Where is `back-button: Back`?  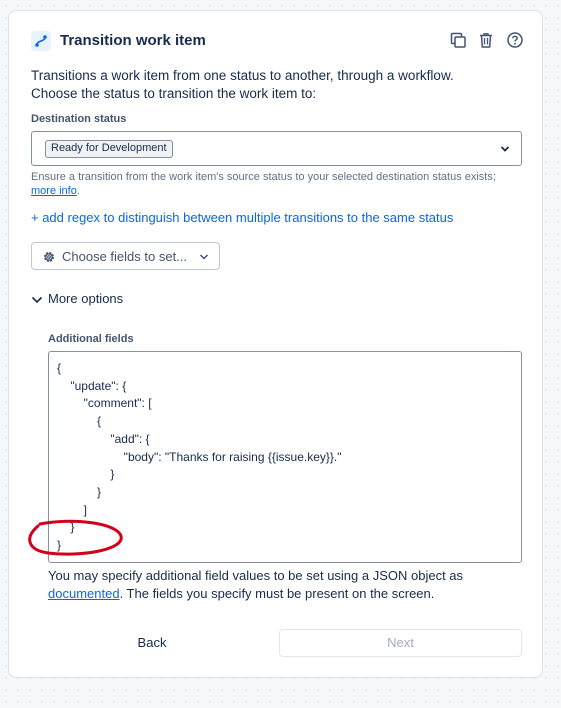 back-button: Back is located at coordinates (152, 643).